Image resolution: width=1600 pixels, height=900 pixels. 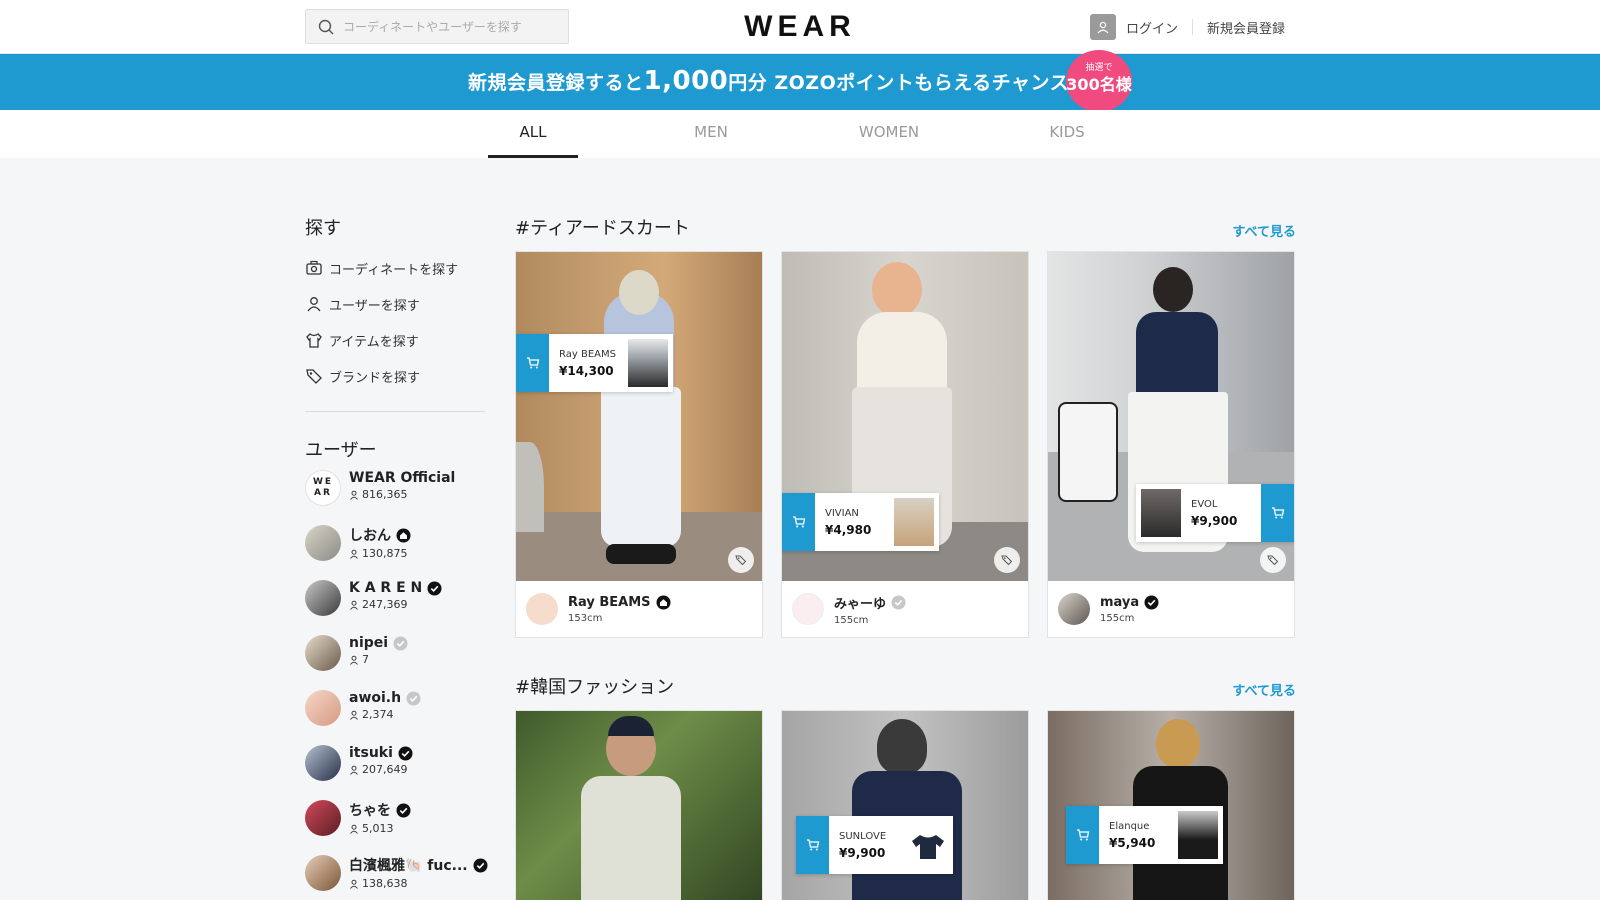 What do you see at coordinates (639, 416) in the screenshot?
I see `coordinate-photo: Ray BEAMS ¥14,300` at bounding box center [639, 416].